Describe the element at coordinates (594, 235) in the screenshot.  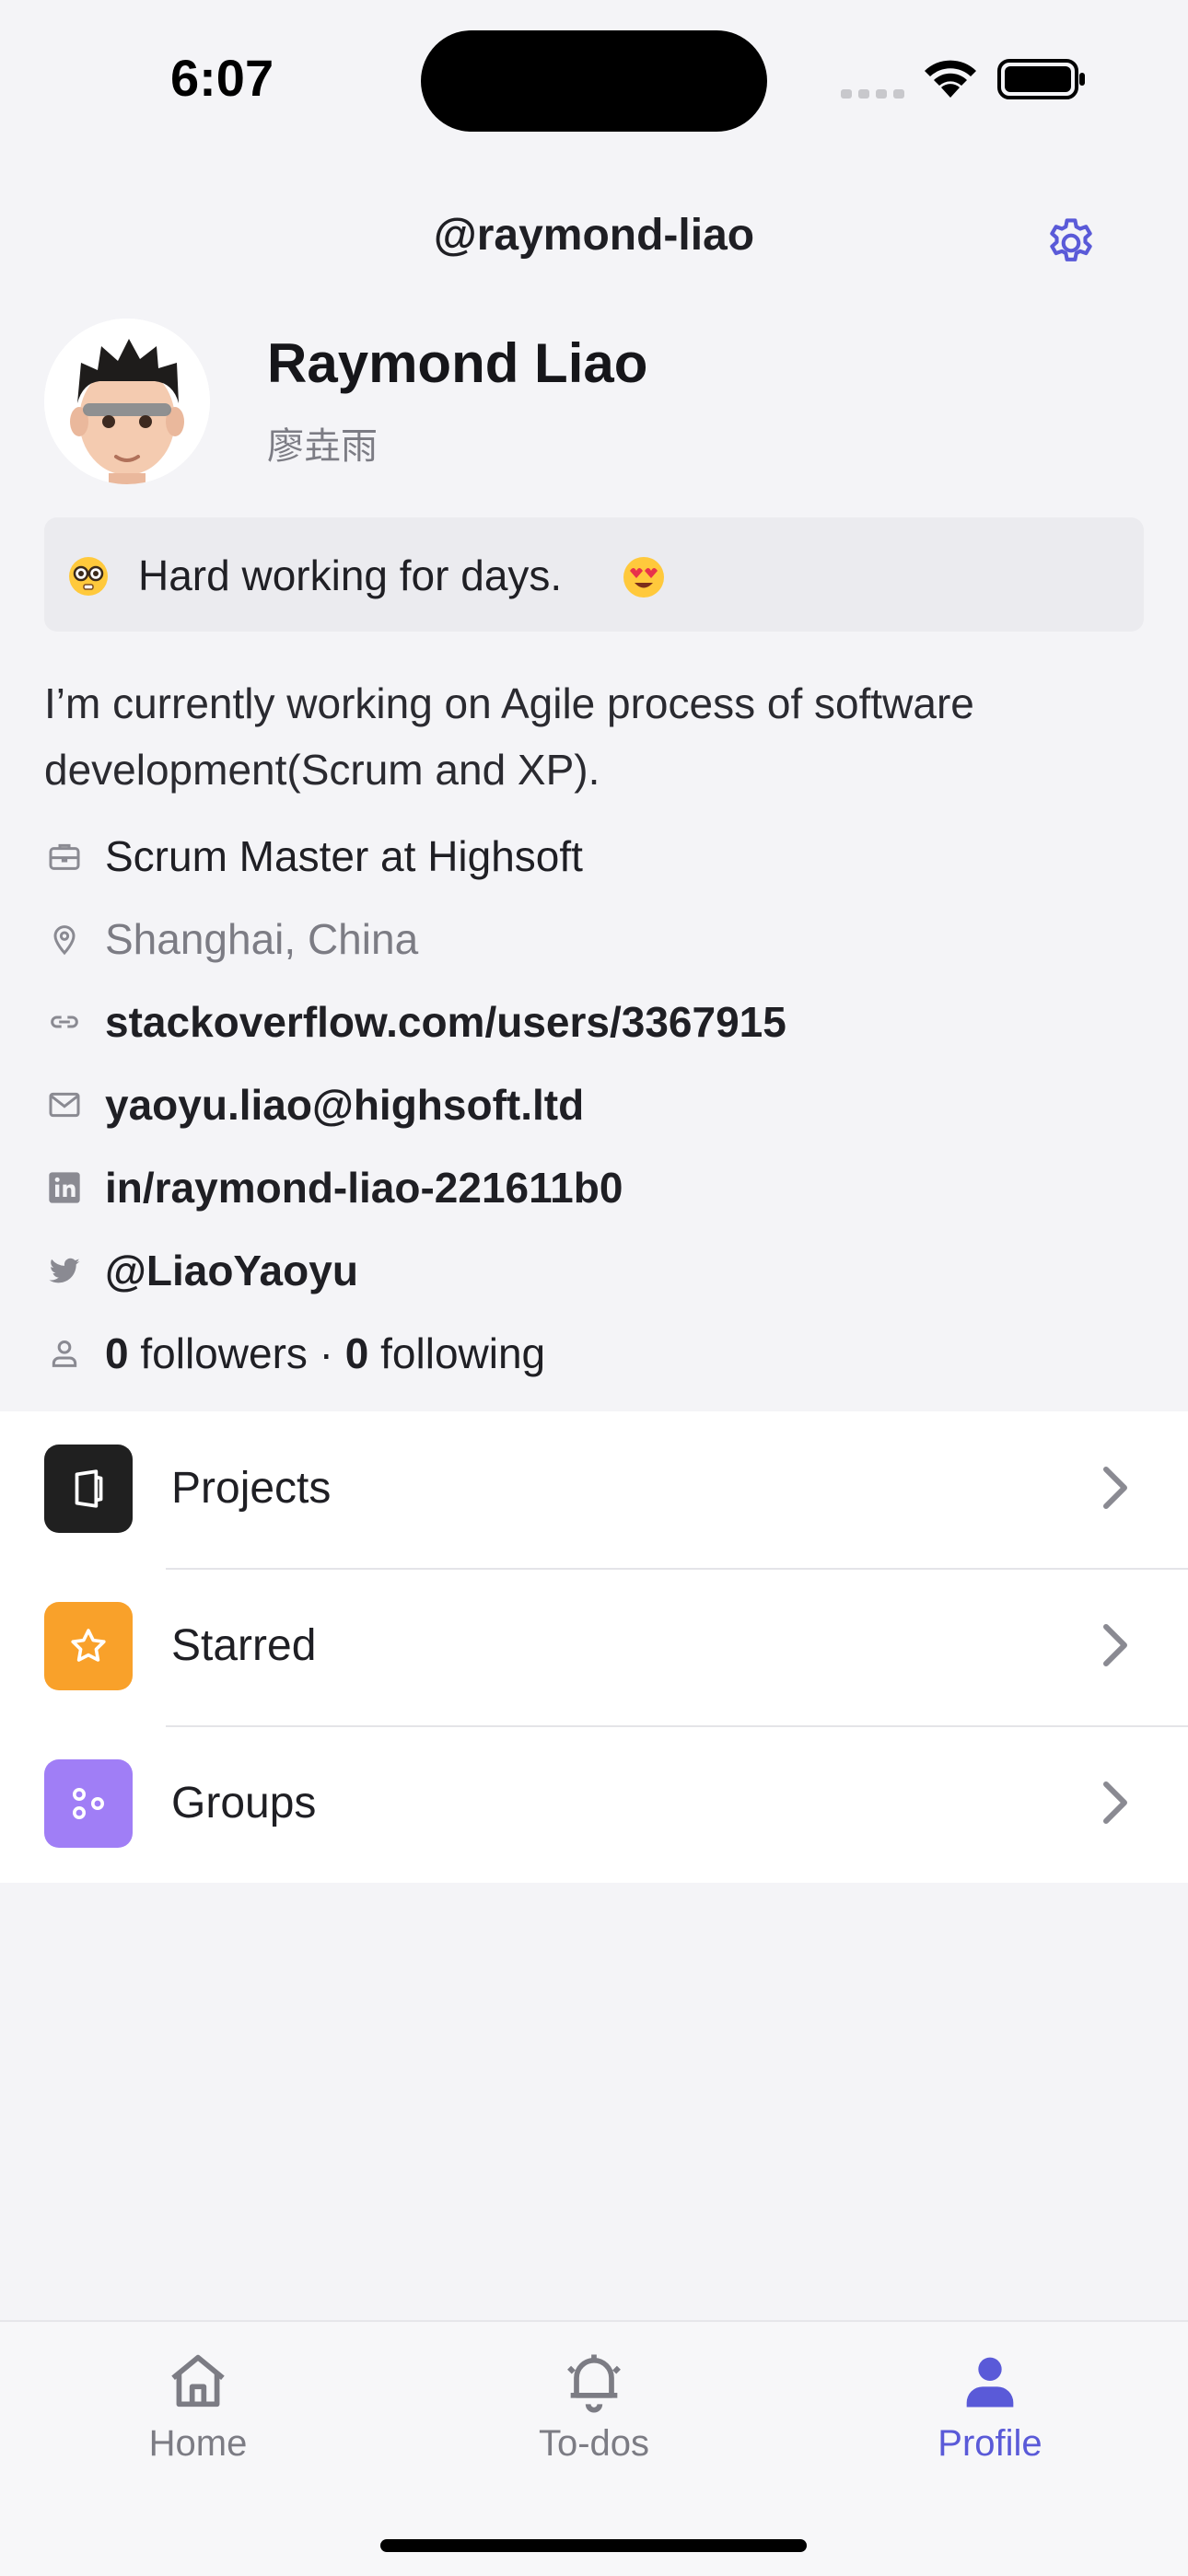
I see `profile-username: @raymond-liao` at that location.